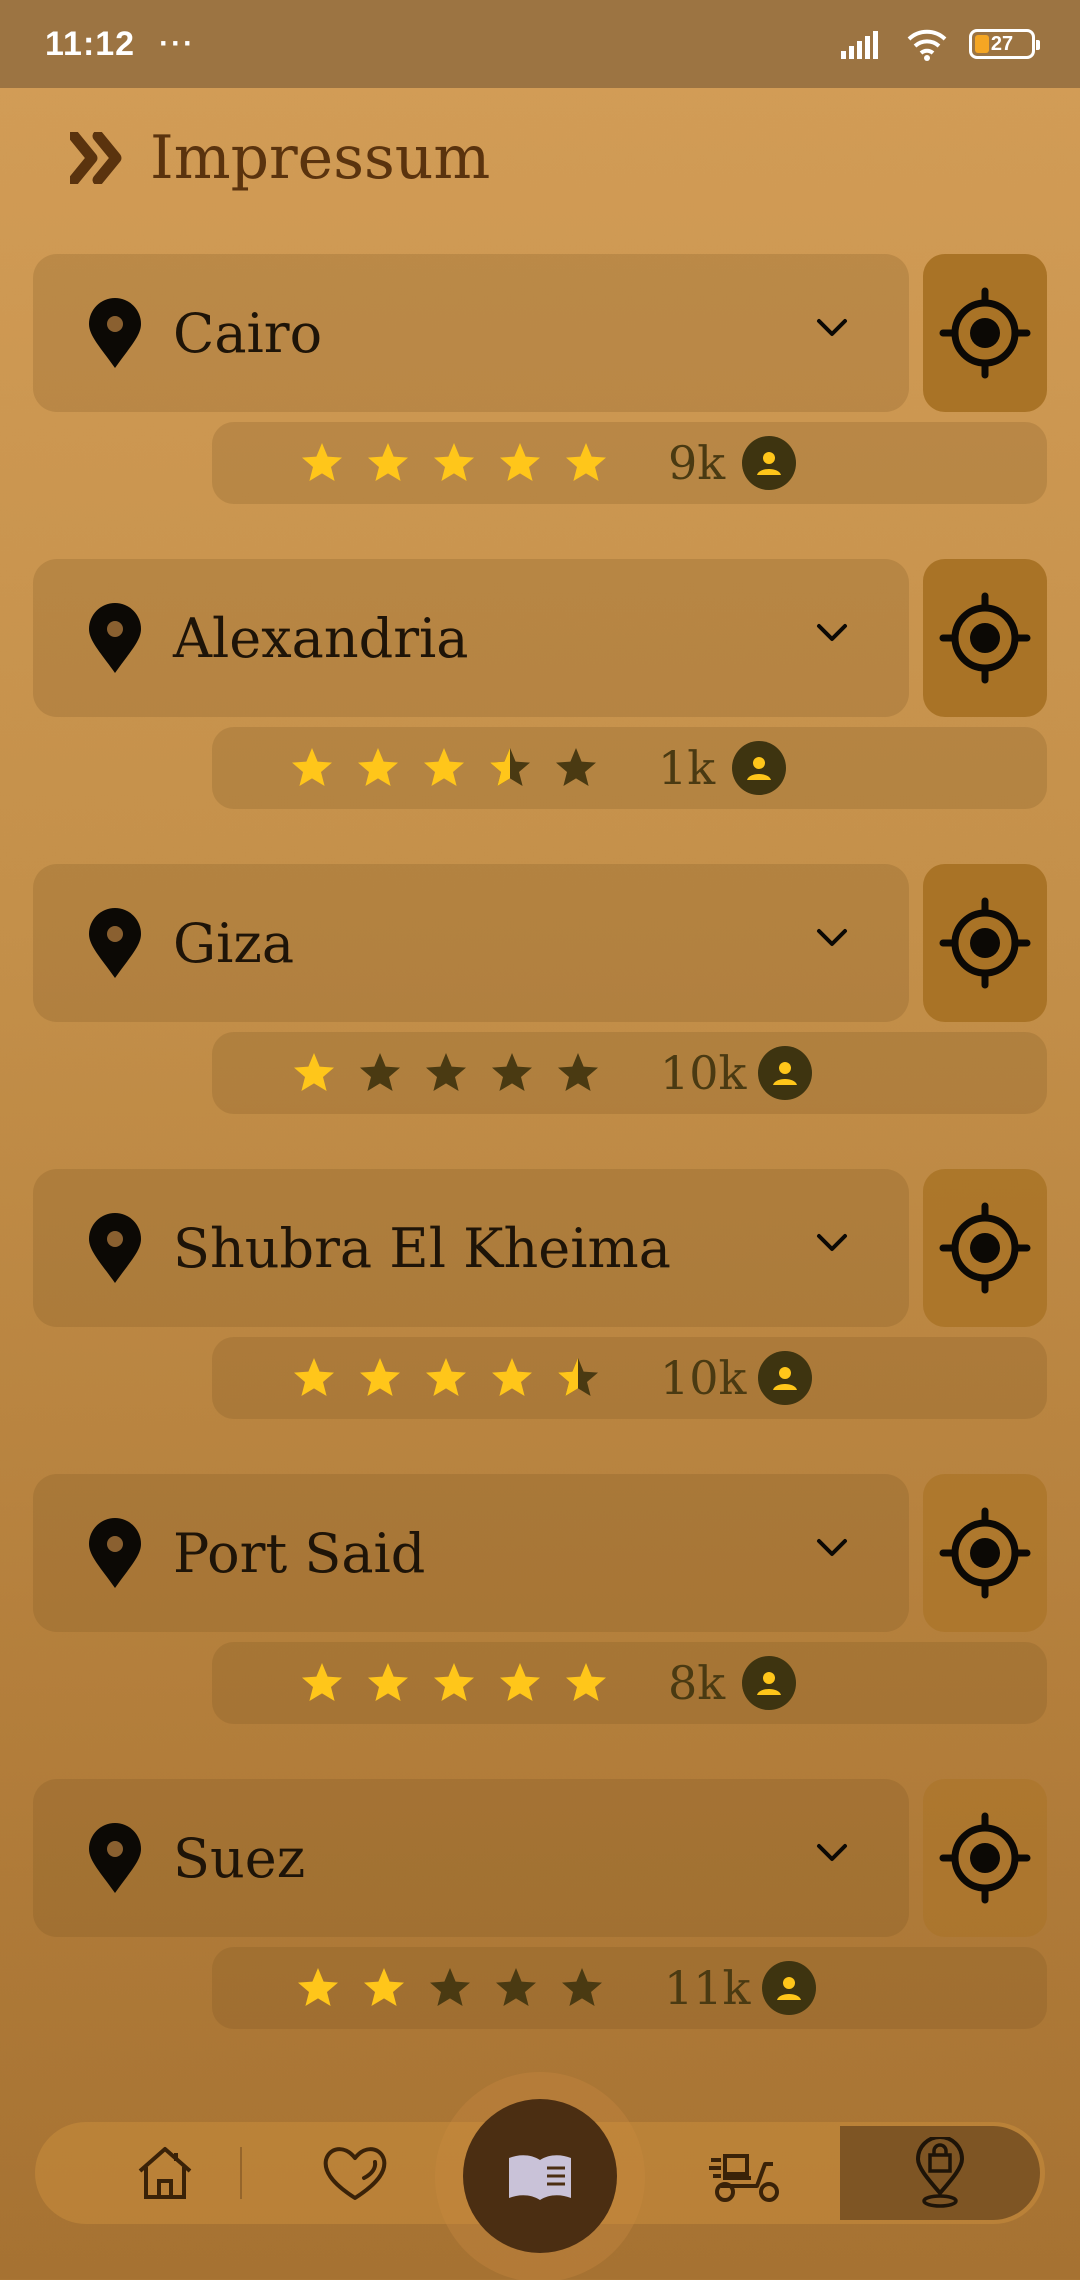 This screenshot has width=1080, height=2280. Describe the element at coordinates (98, 158) in the screenshot. I see `double-chevron-right-icon` at that location.